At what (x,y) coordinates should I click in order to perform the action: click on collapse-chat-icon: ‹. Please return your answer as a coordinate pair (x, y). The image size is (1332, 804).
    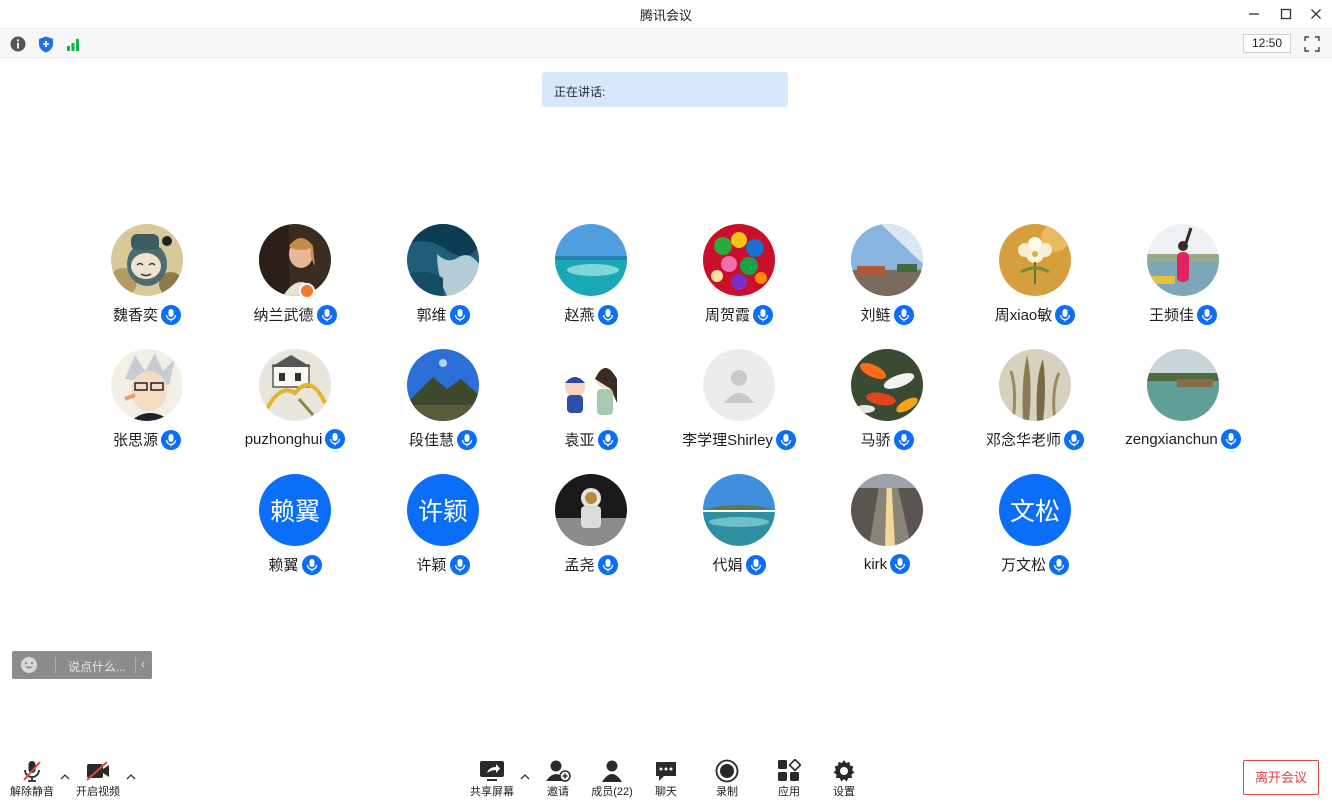
    Looking at the image, I should click on (143, 664).